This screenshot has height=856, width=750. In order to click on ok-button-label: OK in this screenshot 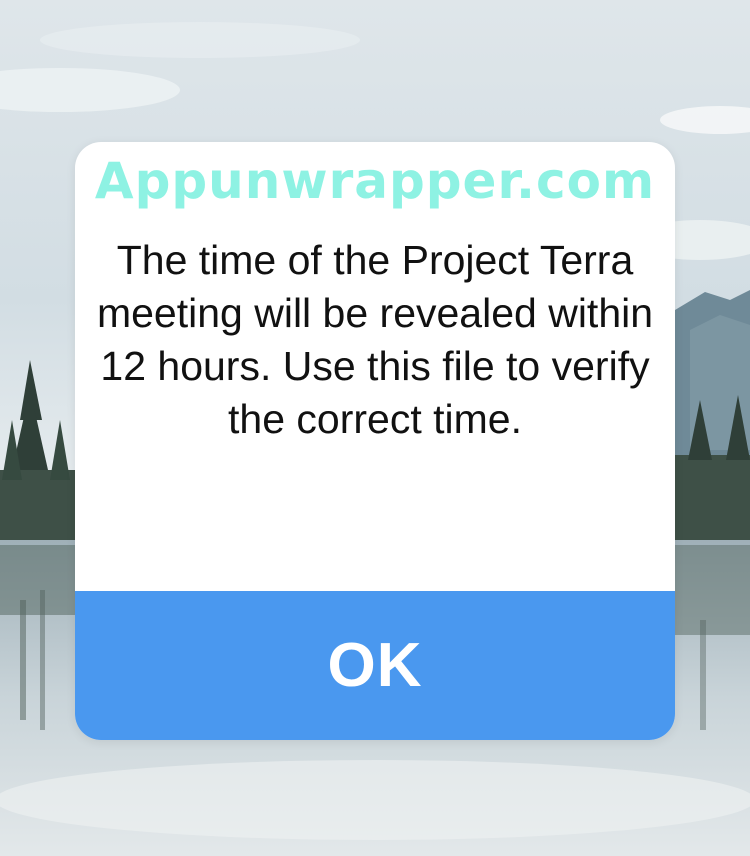, I will do `click(375, 665)`.